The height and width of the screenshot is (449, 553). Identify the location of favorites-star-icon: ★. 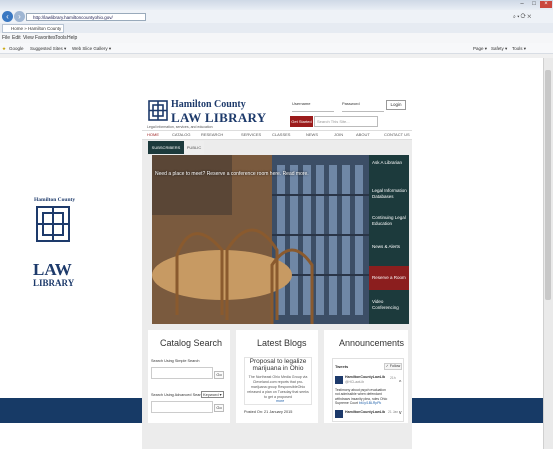
(4, 49).